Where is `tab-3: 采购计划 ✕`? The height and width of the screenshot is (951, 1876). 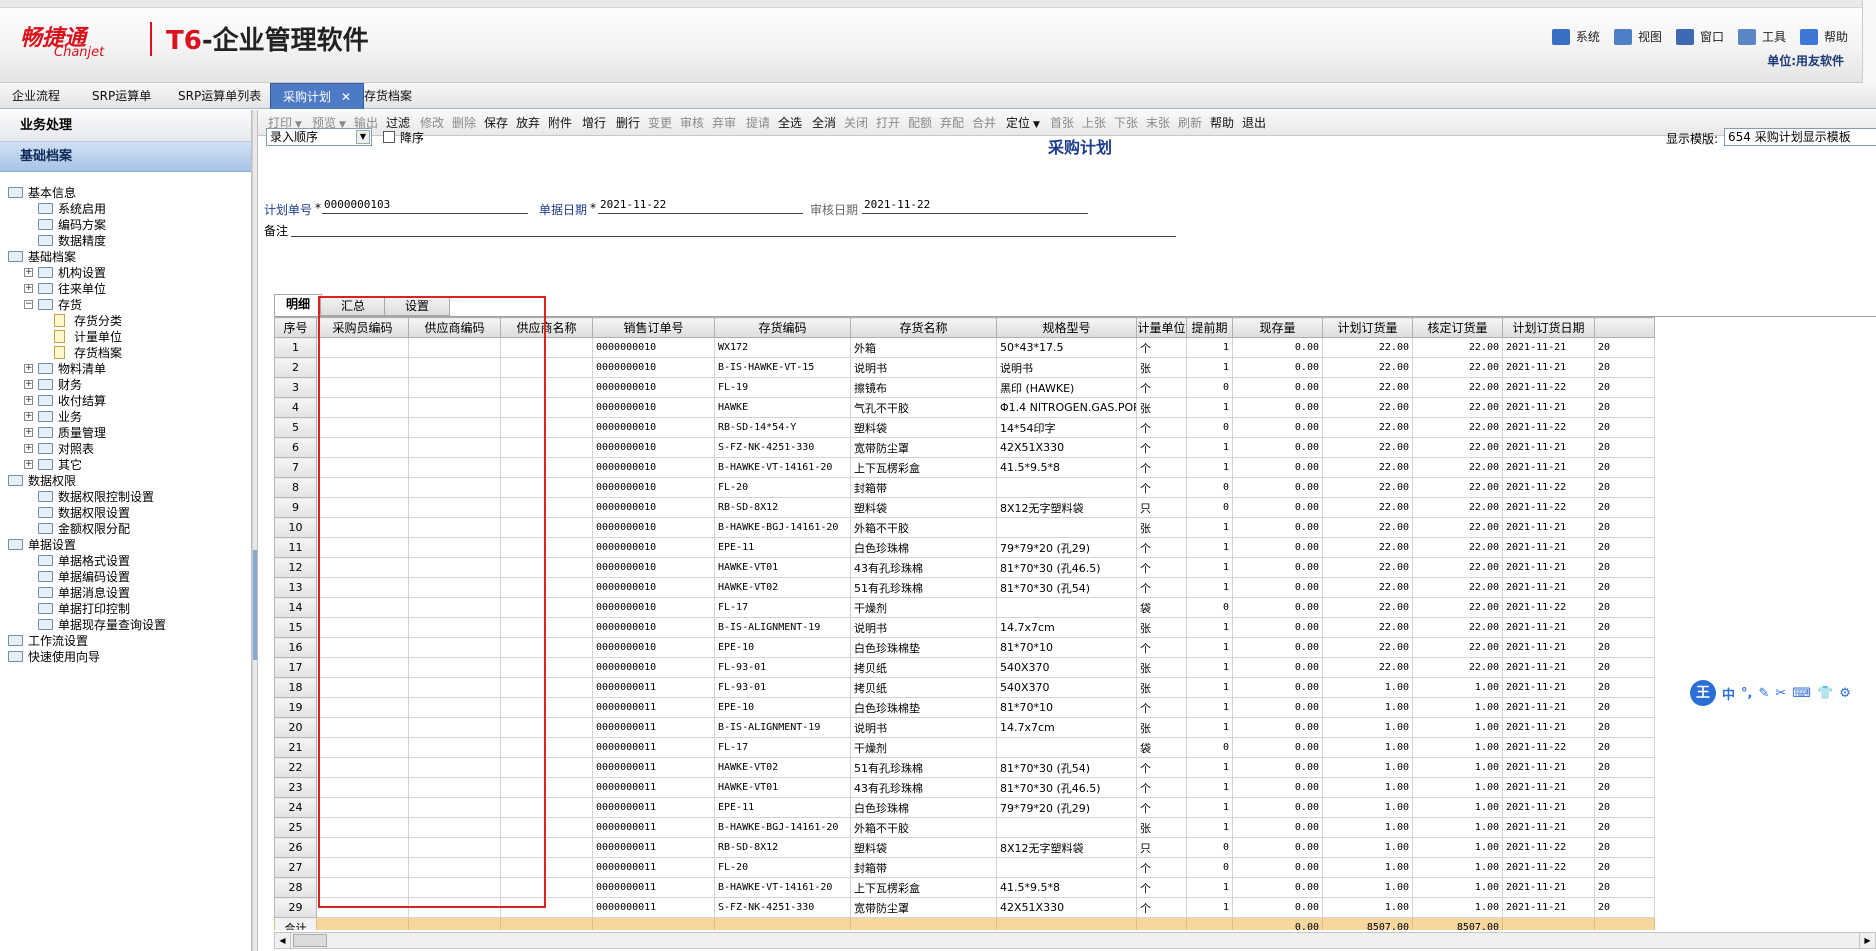 tab-3: 采购计划 ✕ is located at coordinates (317, 96).